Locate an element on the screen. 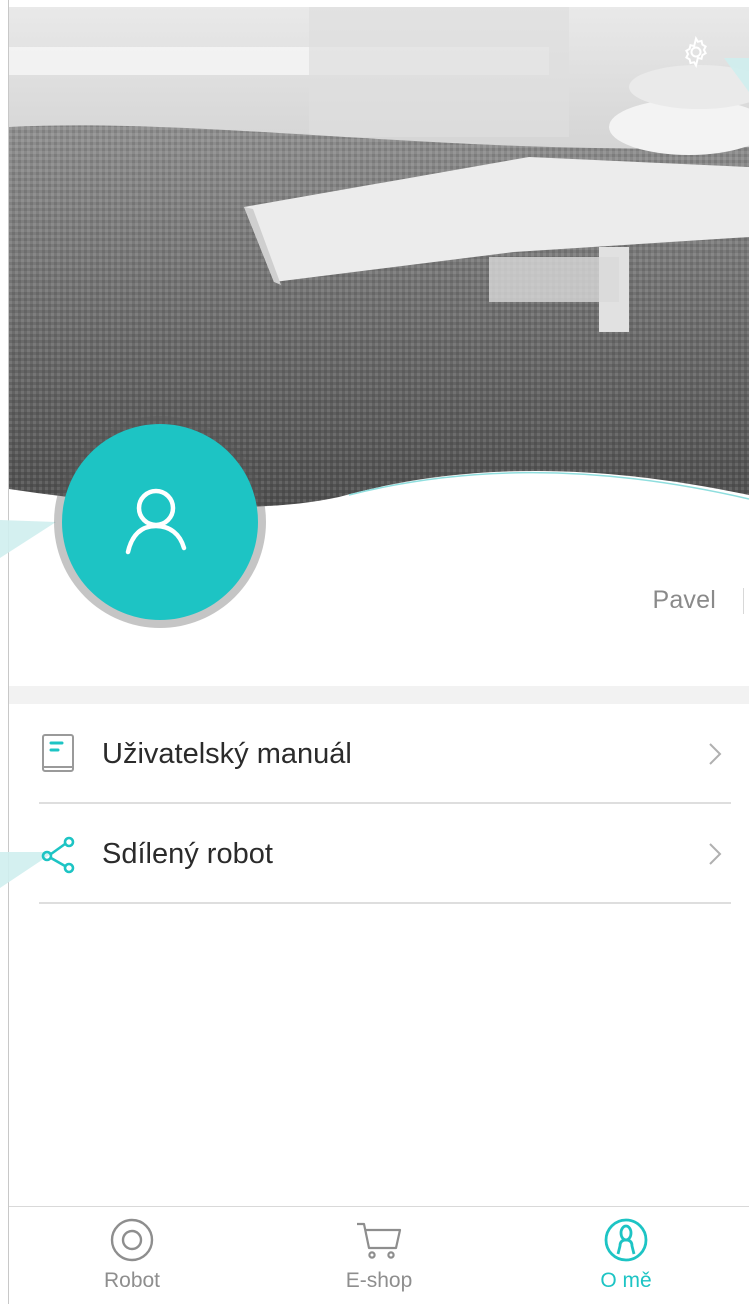 The height and width of the screenshot is (1304, 749). tab-eshop: E-shop is located at coordinates (379, 1255).